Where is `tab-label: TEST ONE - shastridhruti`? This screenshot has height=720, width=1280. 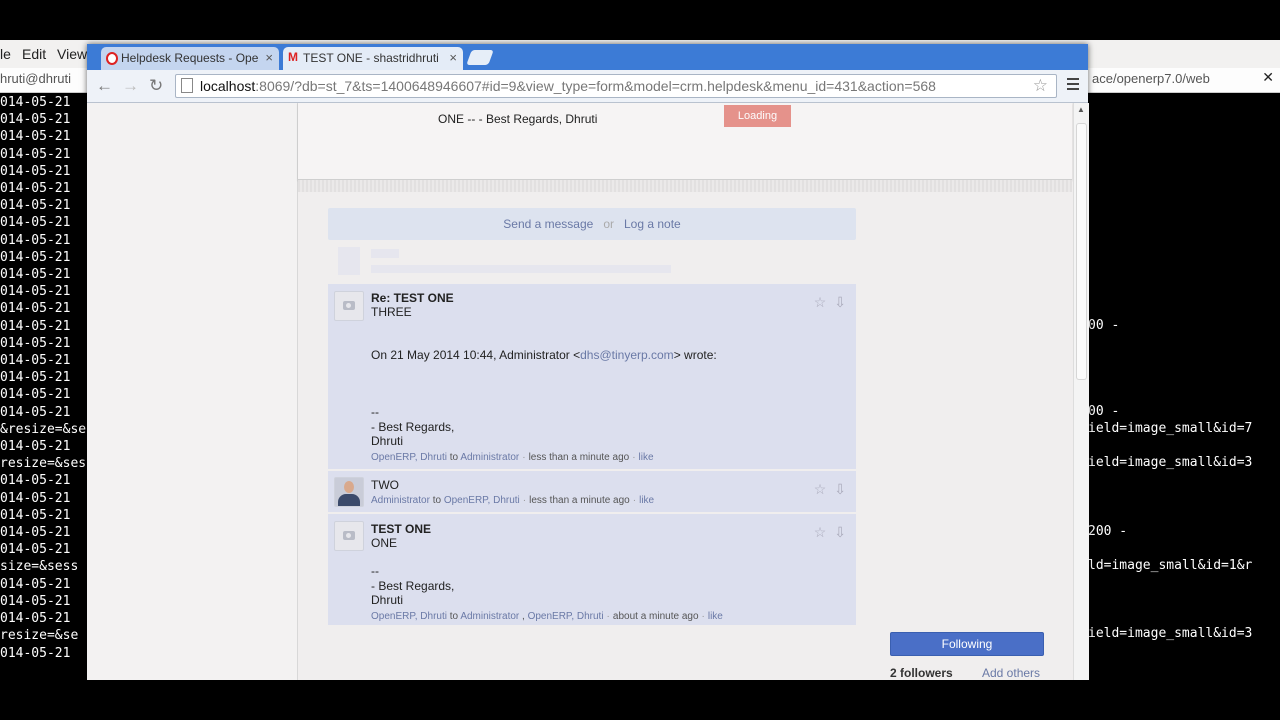 tab-label: TEST ONE - shastridhruti is located at coordinates (371, 58).